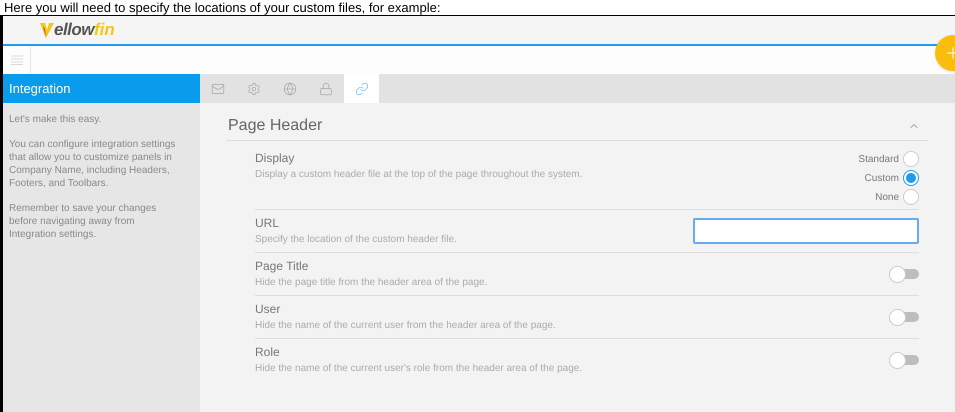  I want to click on setting-description: Hide the page title from the header area of the page., so click(371, 282).